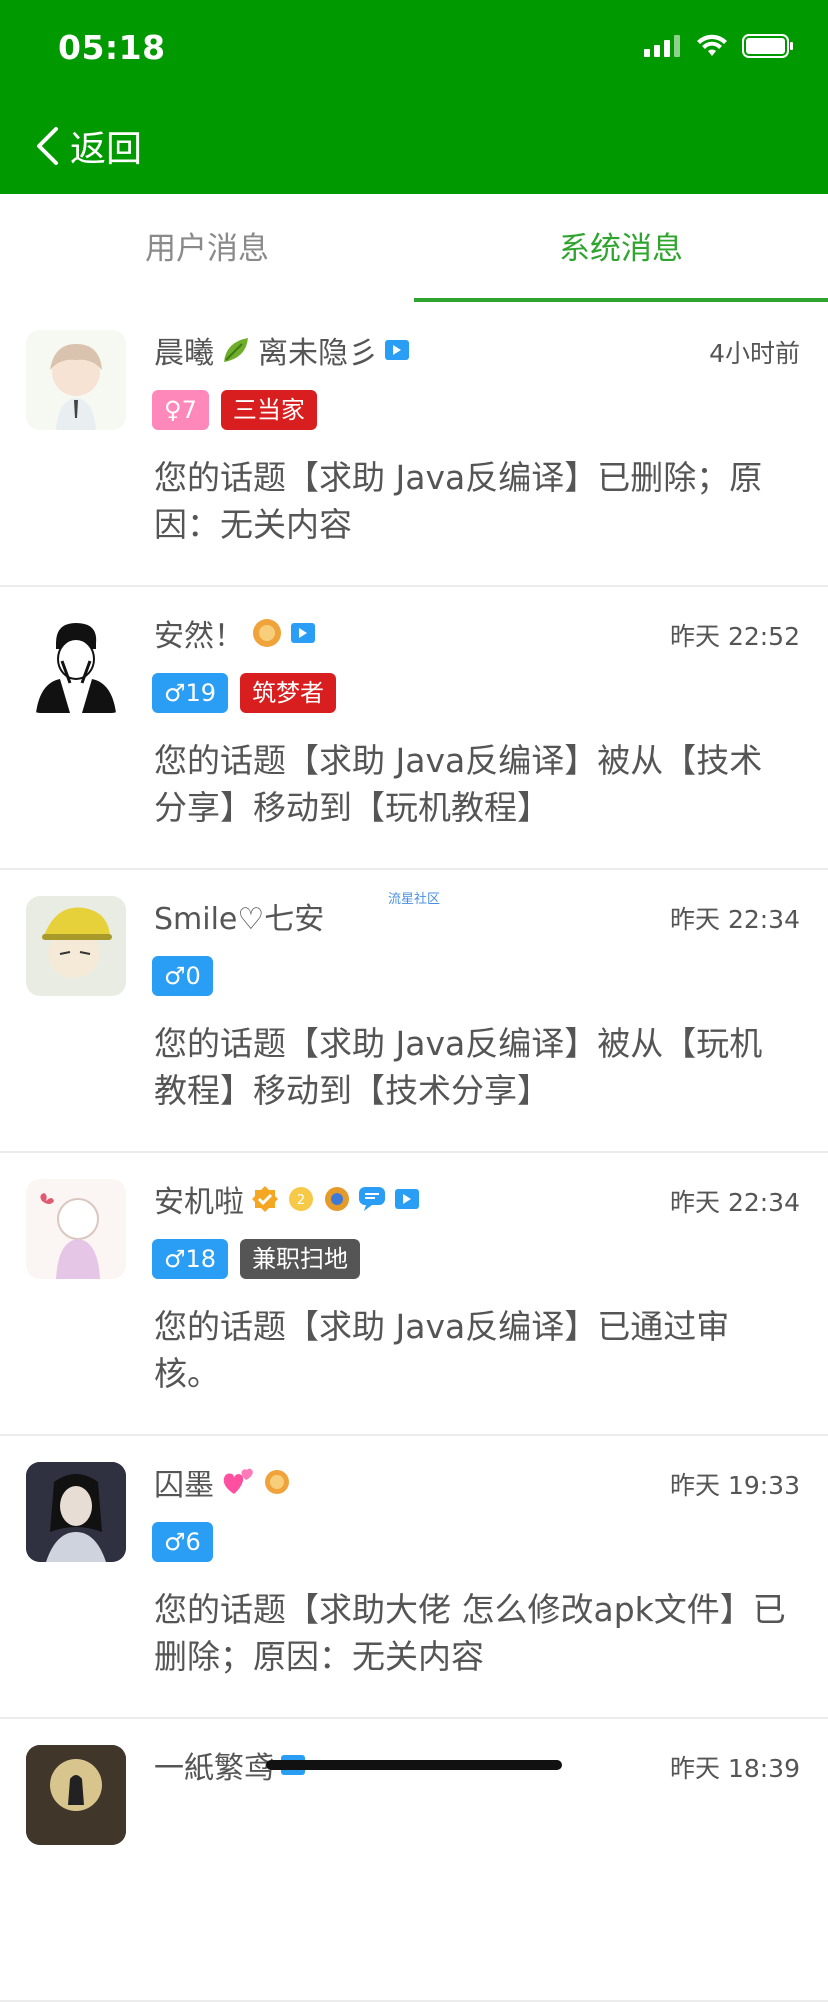  What do you see at coordinates (735, 636) in the screenshot?
I see `message-time: 昨天 22:52` at bounding box center [735, 636].